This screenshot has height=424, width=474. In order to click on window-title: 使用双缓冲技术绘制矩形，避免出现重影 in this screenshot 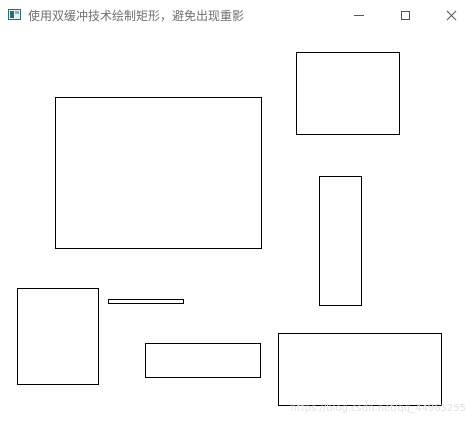, I will do `click(136, 16)`.